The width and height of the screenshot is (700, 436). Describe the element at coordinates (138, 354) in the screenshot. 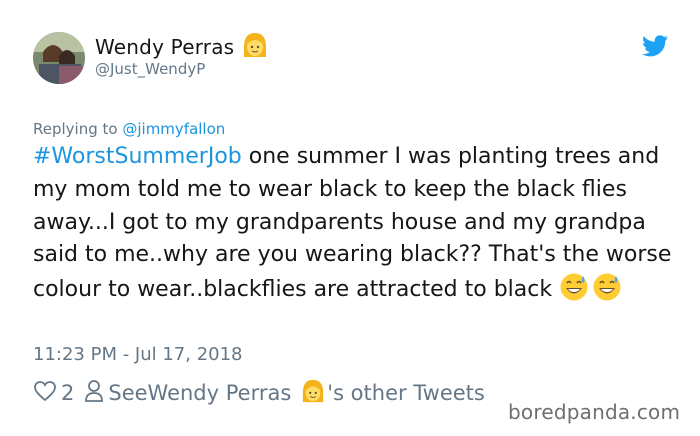

I see `tweet-timestamp: 11:23 PM - Jul 17, 2018` at that location.